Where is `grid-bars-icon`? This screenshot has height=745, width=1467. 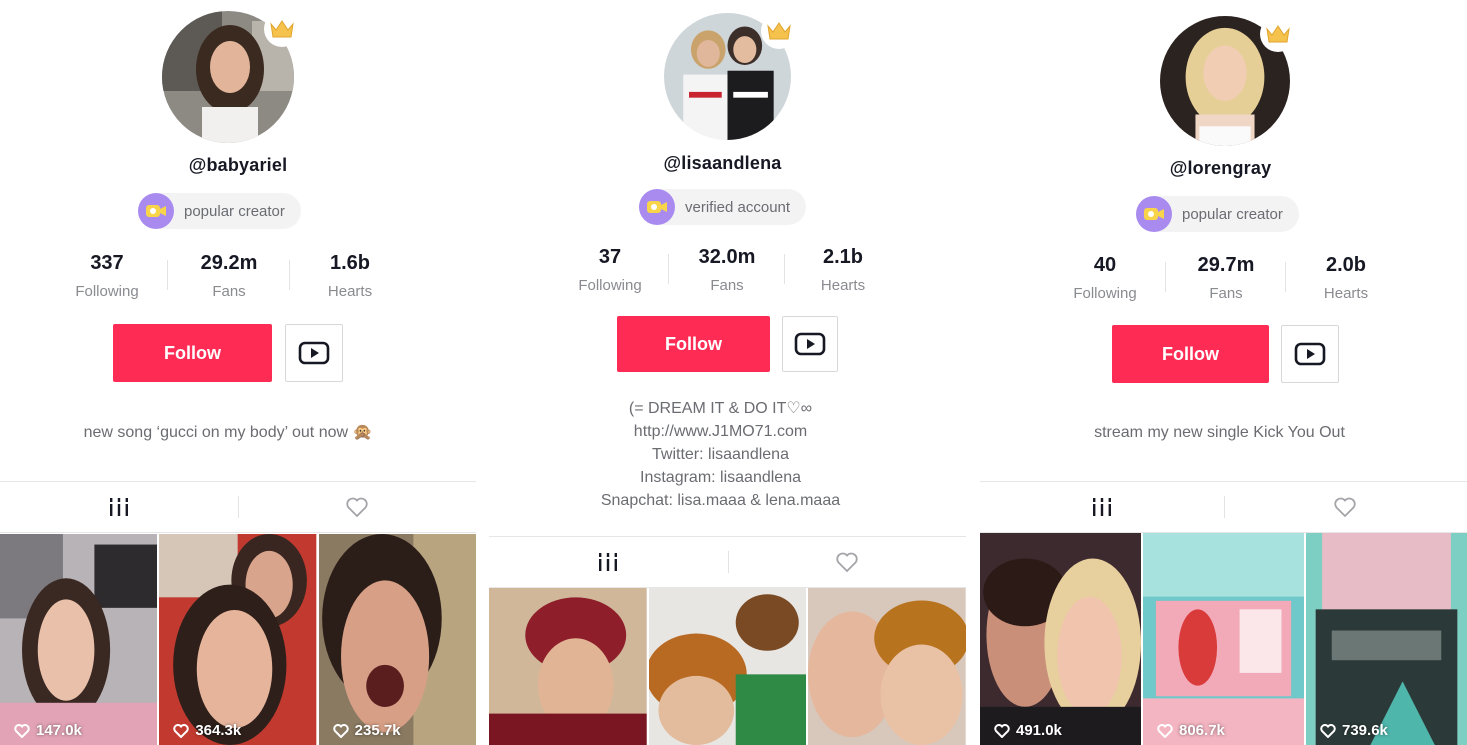
grid-bars-icon is located at coordinates (119, 507).